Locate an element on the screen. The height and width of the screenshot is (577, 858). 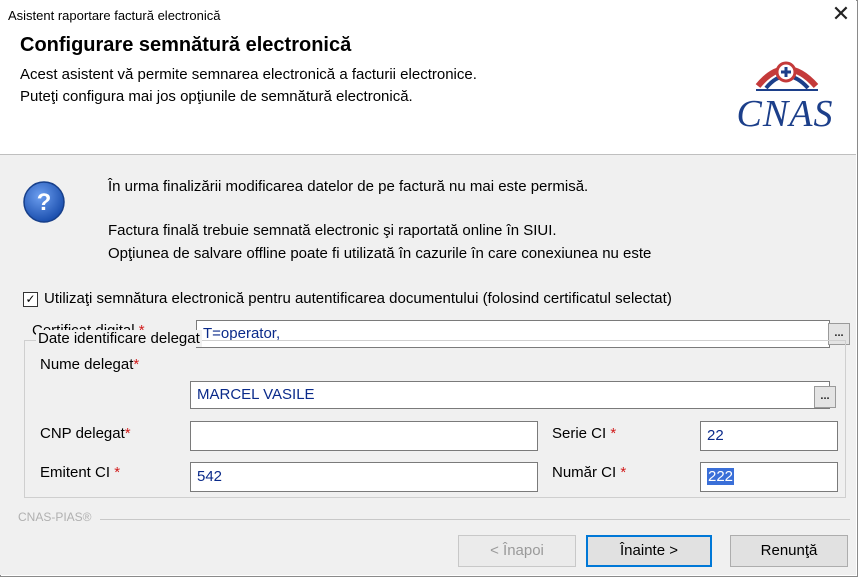
serie-ci-label: Serie CI * is located at coordinates (584, 433).